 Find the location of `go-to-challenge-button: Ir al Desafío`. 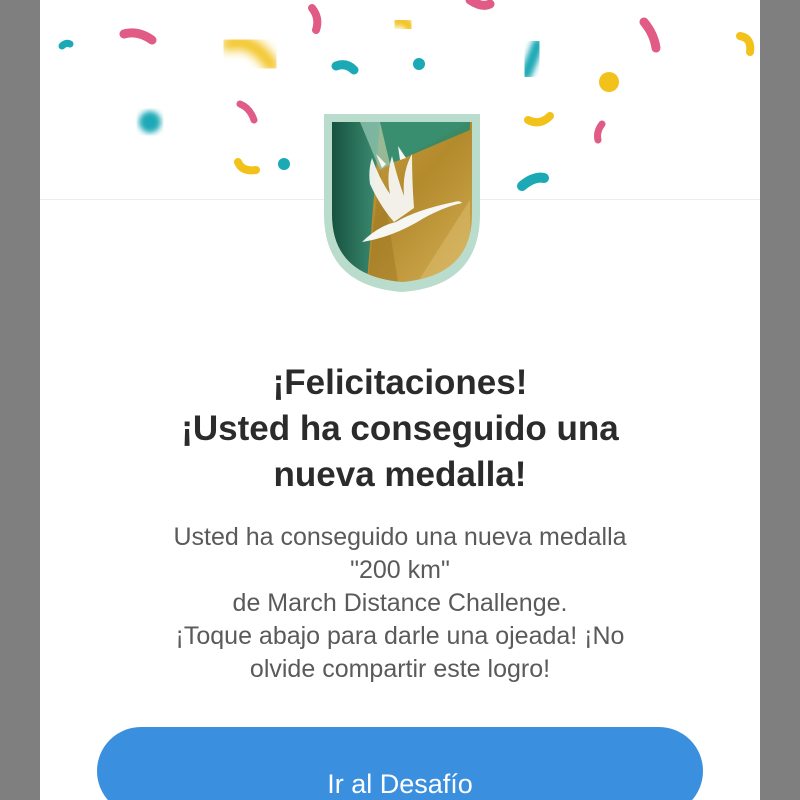

go-to-challenge-button: Ir al Desafío is located at coordinates (400, 763).